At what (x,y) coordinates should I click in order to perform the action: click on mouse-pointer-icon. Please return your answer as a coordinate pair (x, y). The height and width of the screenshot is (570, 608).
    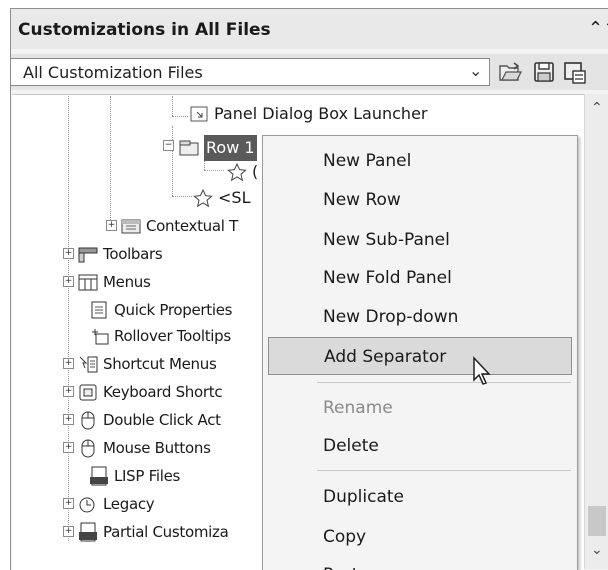
    Looking at the image, I should click on (482, 370).